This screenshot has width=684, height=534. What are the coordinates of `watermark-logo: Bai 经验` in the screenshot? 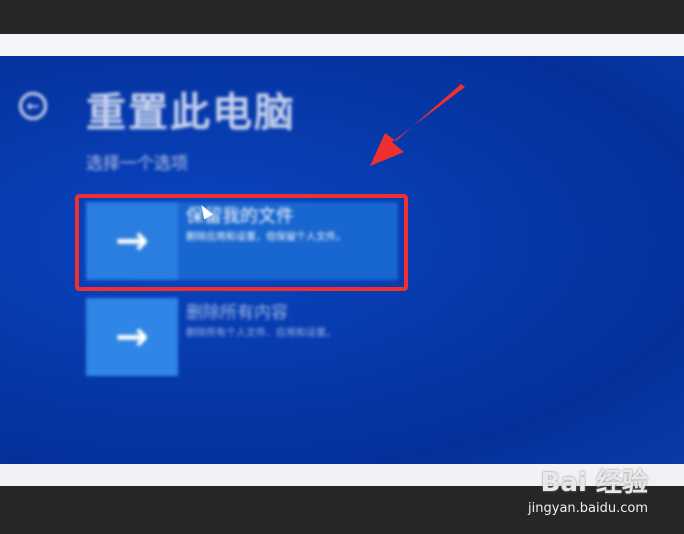 It's located at (594, 483).